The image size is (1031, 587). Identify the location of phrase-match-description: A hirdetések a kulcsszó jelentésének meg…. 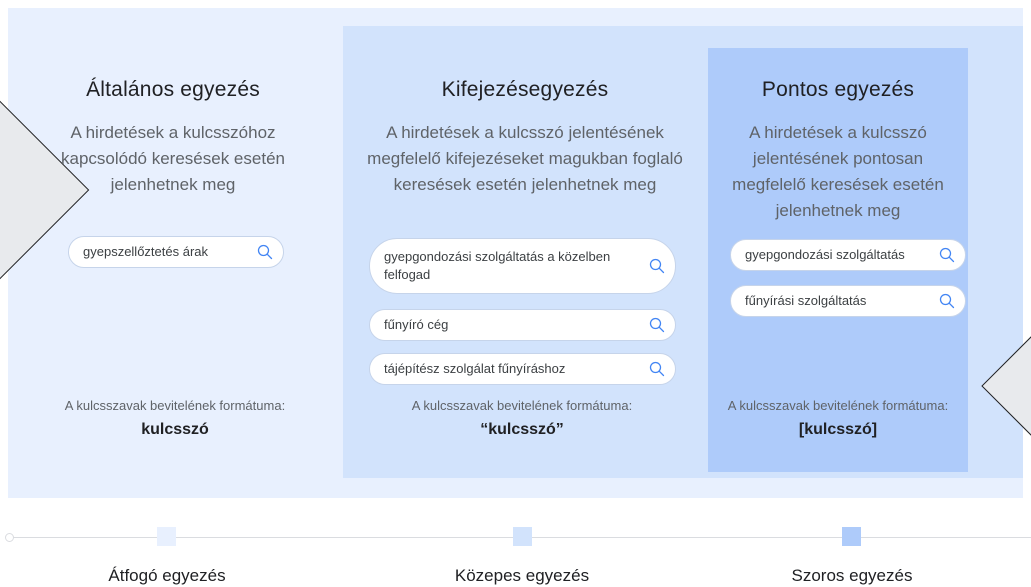
(525, 158).